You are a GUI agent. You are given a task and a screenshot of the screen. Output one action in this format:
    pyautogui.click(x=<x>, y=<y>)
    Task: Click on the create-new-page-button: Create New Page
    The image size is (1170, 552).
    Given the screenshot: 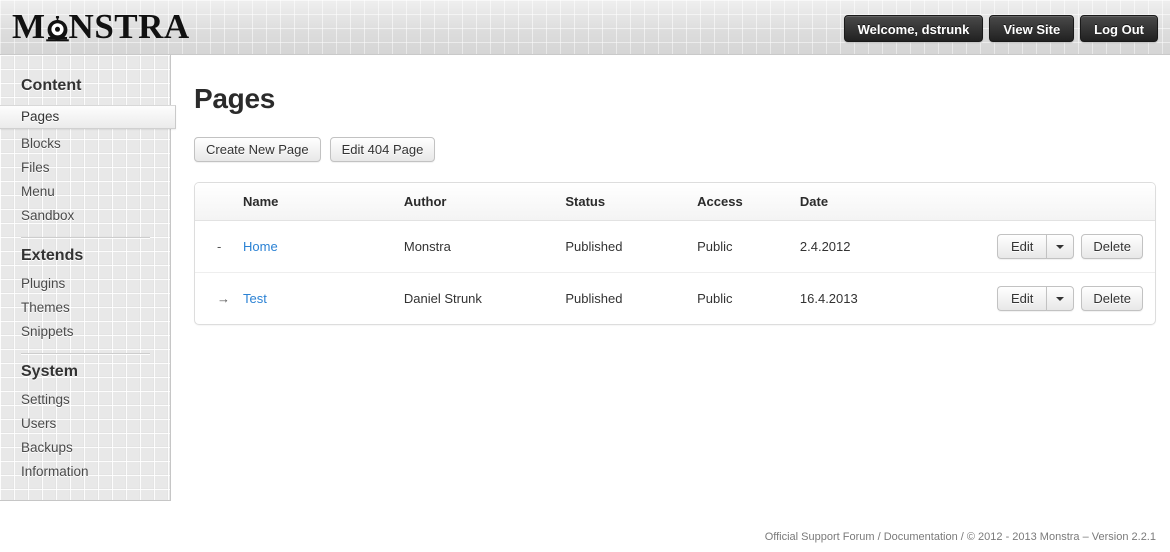 What is the action you would take?
    pyautogui.click(x=257, y=149)
    